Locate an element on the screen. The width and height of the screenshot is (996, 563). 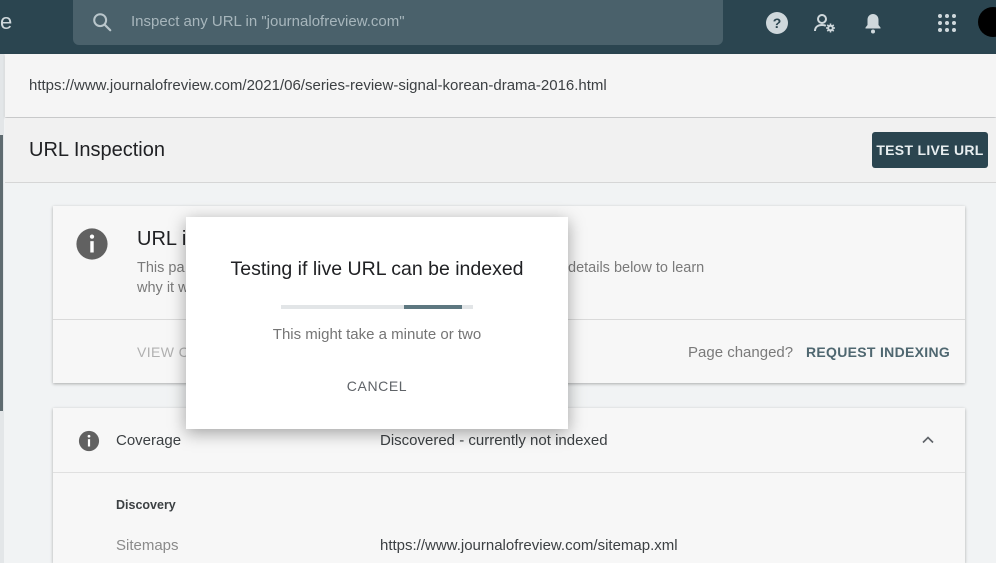
progress-bar-fill is located at coordinates (433, 307).